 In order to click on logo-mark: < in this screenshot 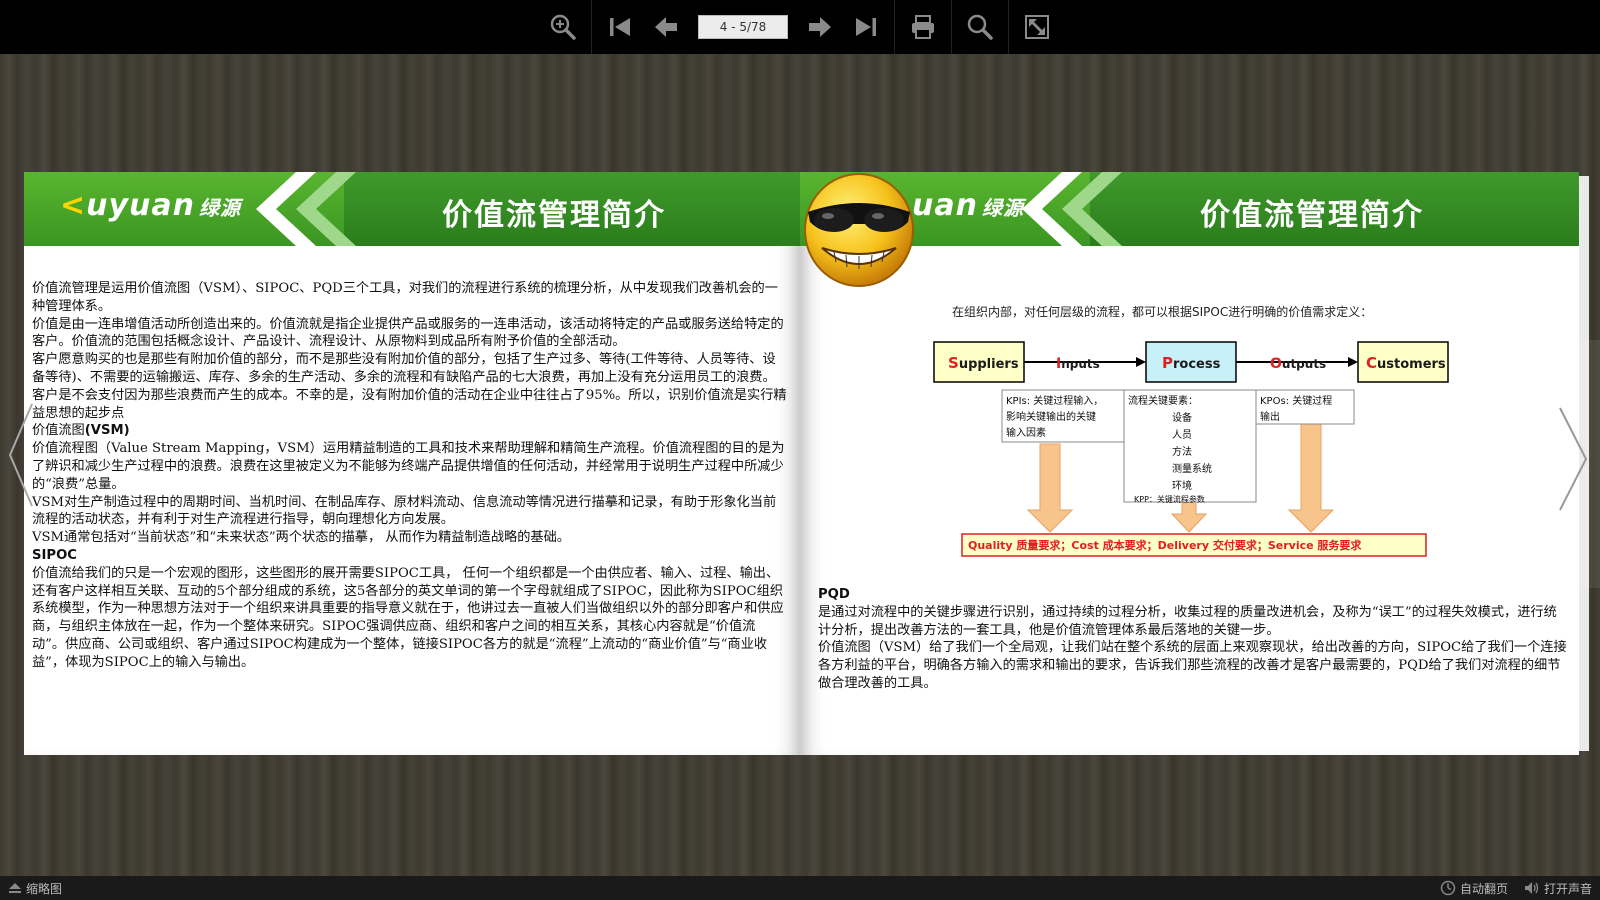, I will do `click(73, 205)`.